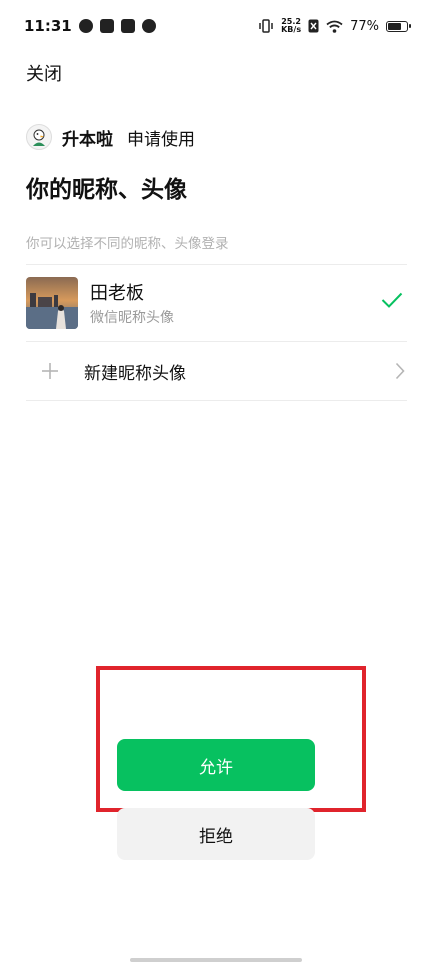  I want to click on new-profile-option: 新建昵称头像, so click(216, 371).